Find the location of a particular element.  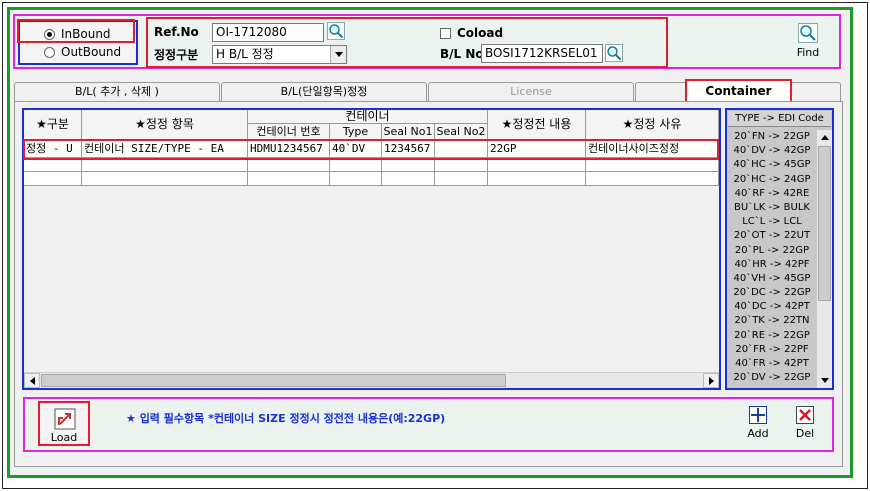

edi-code-item: 20`FR -> 22PF is located at coordinates (772, 350).